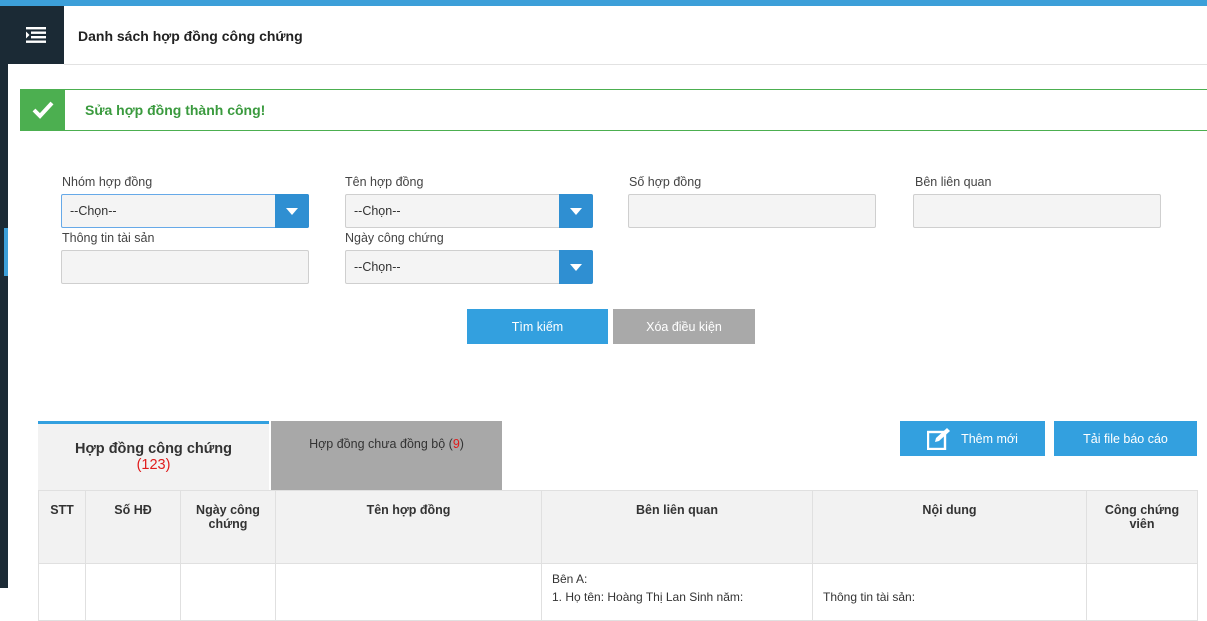 This screenshot has height=621, width=1207. Describe the element at coordinates (949, 527) in the screenshot. I see `column-header: Nội dung` at that location.